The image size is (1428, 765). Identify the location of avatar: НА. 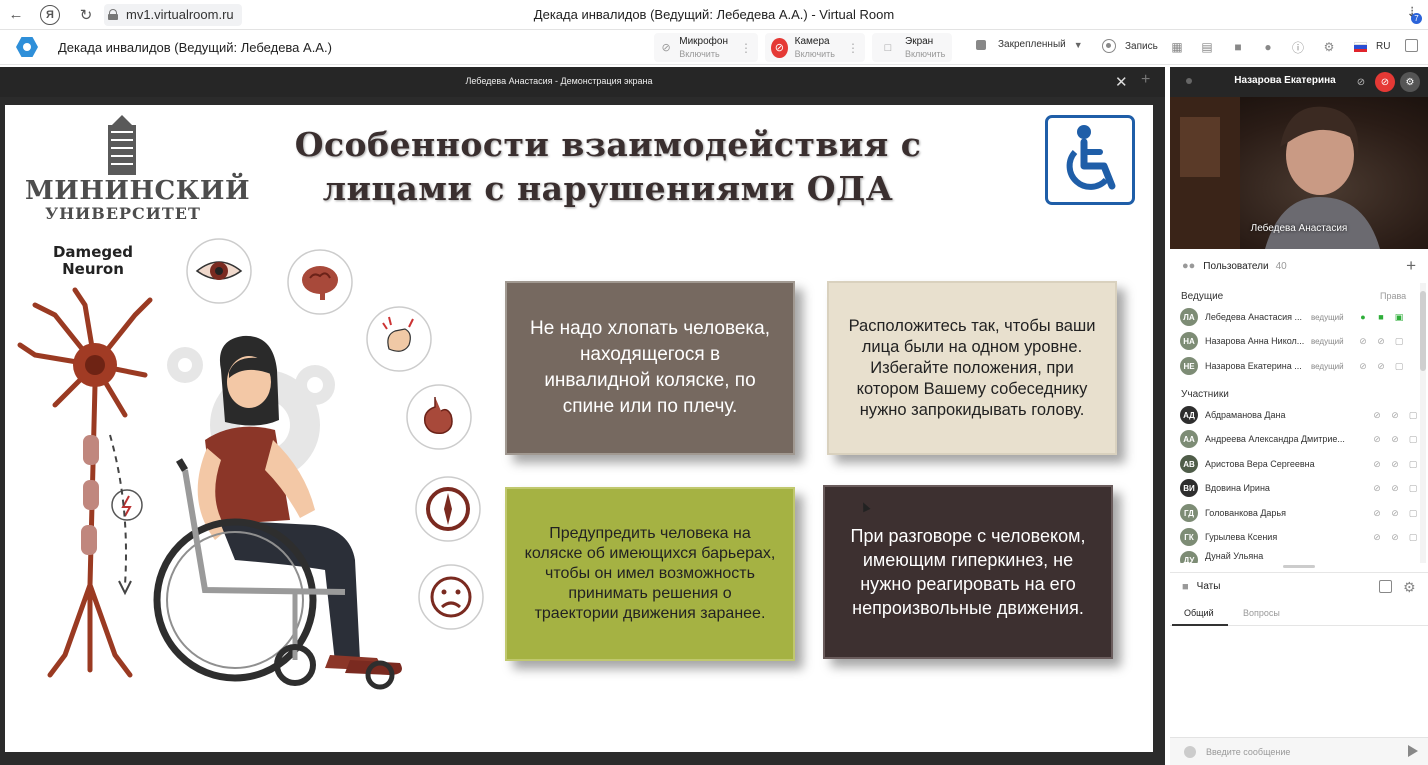
(1189, 341).